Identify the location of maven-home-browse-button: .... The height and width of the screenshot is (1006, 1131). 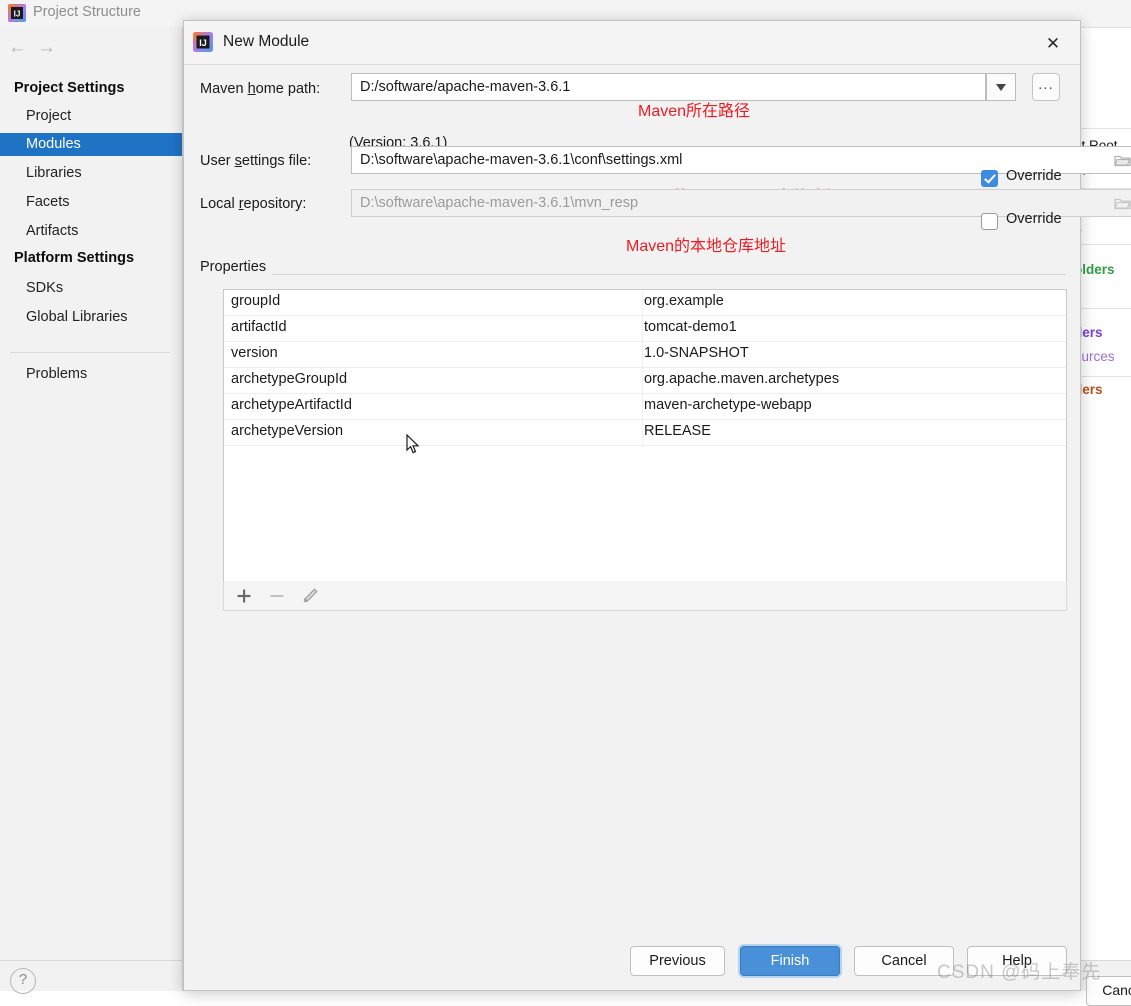
(1046, 87).